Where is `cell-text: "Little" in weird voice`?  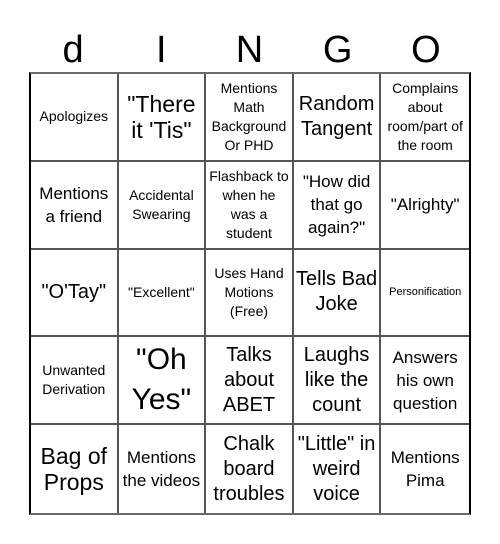 cell-text: "Little" in weird voice is located at coordinates (336, 468).